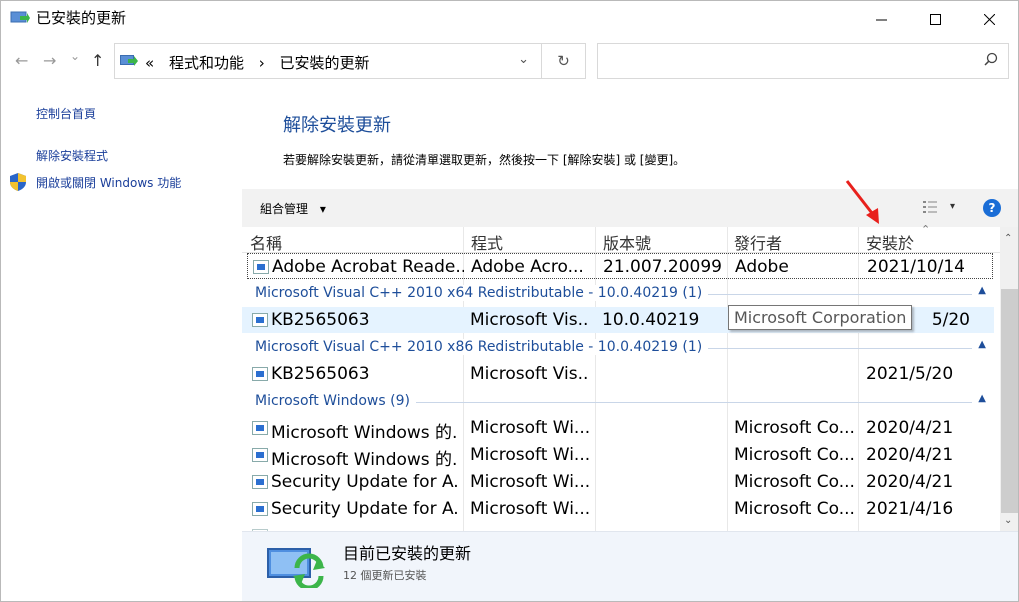  Describe the element at coordinates (81, 18) in the screenshot. I see `window-title: 已安裝的更新` at that location.